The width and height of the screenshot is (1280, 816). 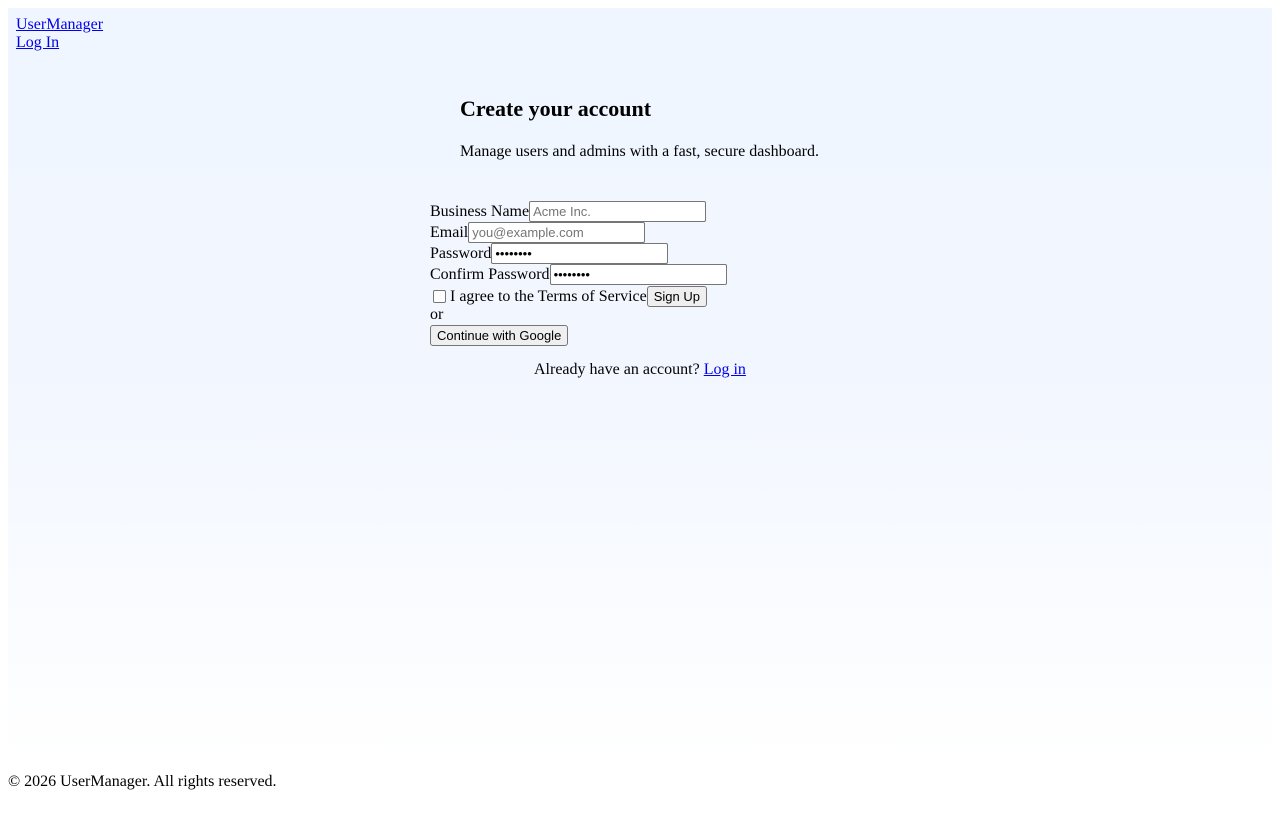 I want to click on email-row: Email, so click(x=538, y=232).